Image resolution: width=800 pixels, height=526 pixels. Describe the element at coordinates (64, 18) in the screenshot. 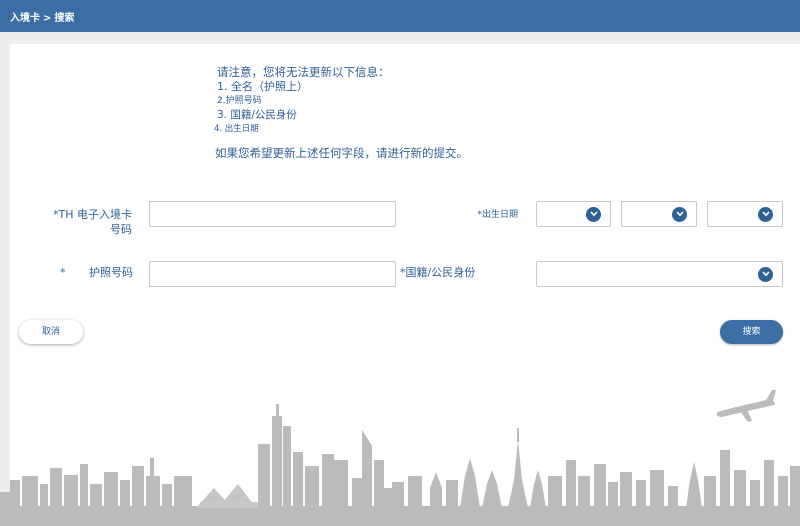

I see `breadcrumb-item-search: 搜索` at that location.